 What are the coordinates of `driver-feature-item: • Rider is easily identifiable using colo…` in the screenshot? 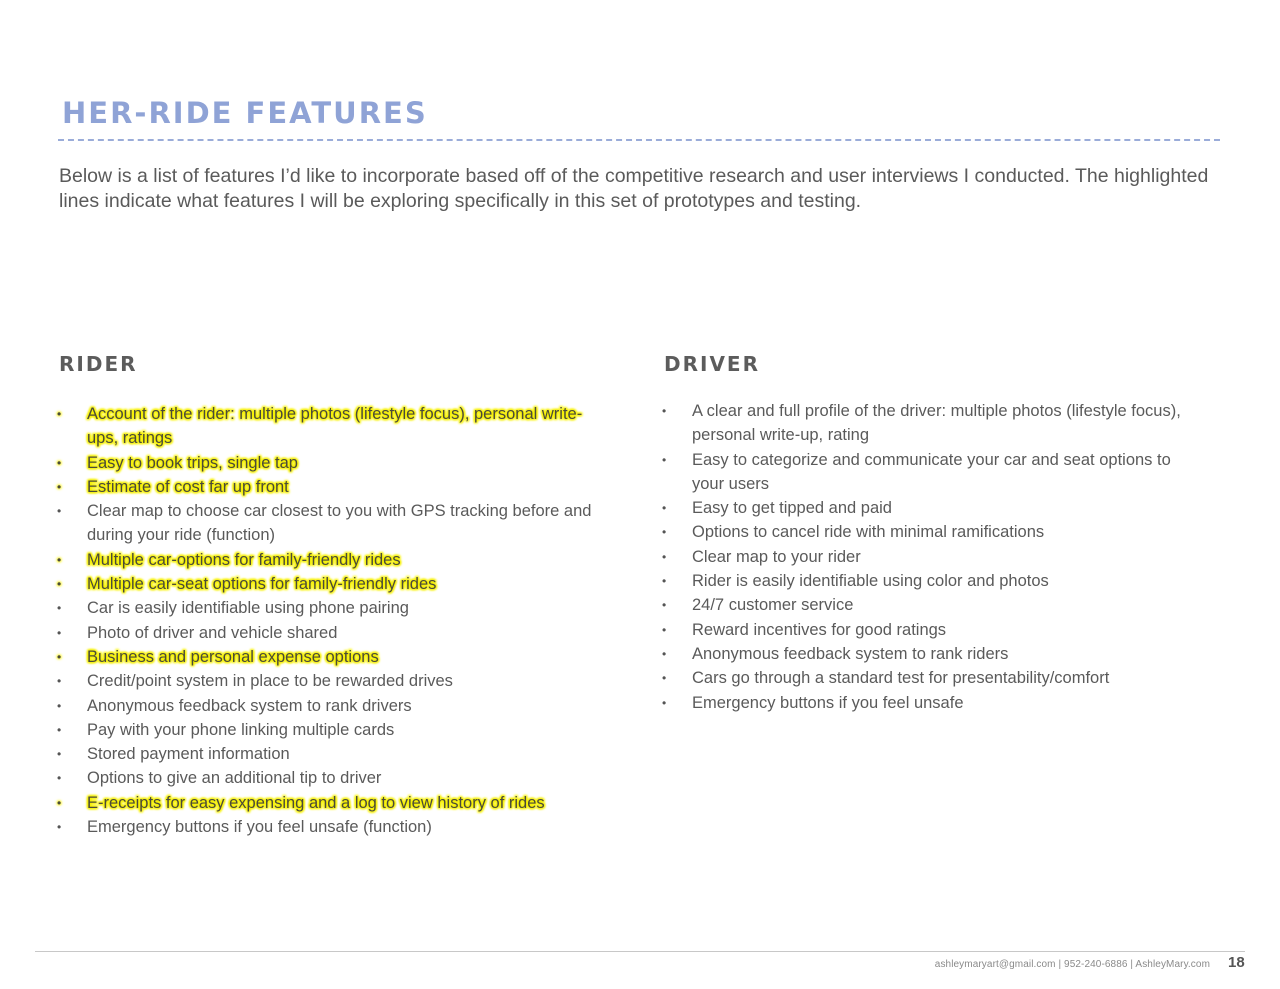 It's located at (932, 581).